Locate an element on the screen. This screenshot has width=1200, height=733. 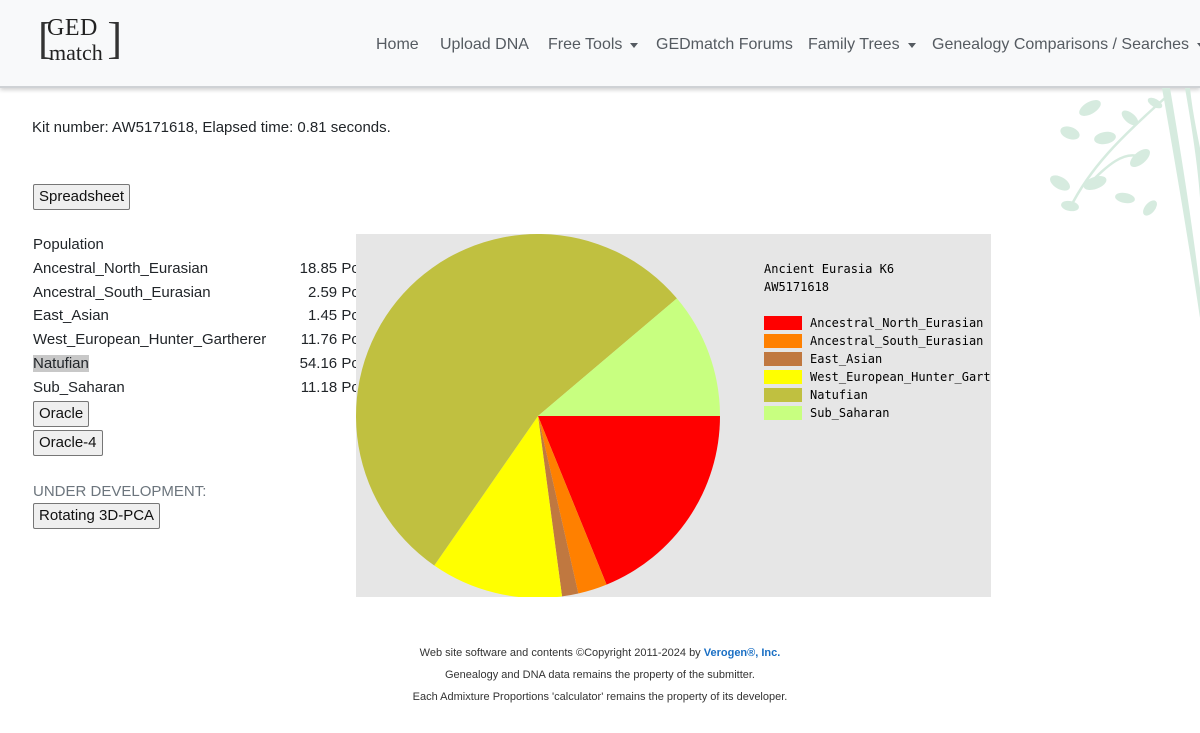
legend-label: Sub_Saharan is located at coordinates (849, 413).